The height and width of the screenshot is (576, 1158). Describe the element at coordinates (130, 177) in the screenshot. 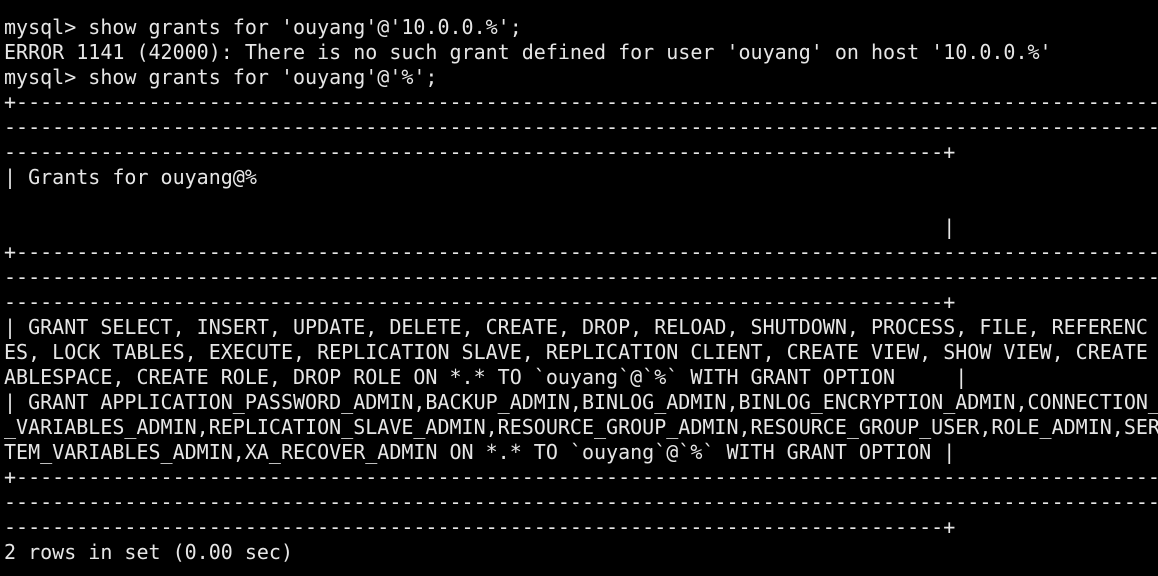

I see `table-header-line: | Grants for ouyang@%` at that location.